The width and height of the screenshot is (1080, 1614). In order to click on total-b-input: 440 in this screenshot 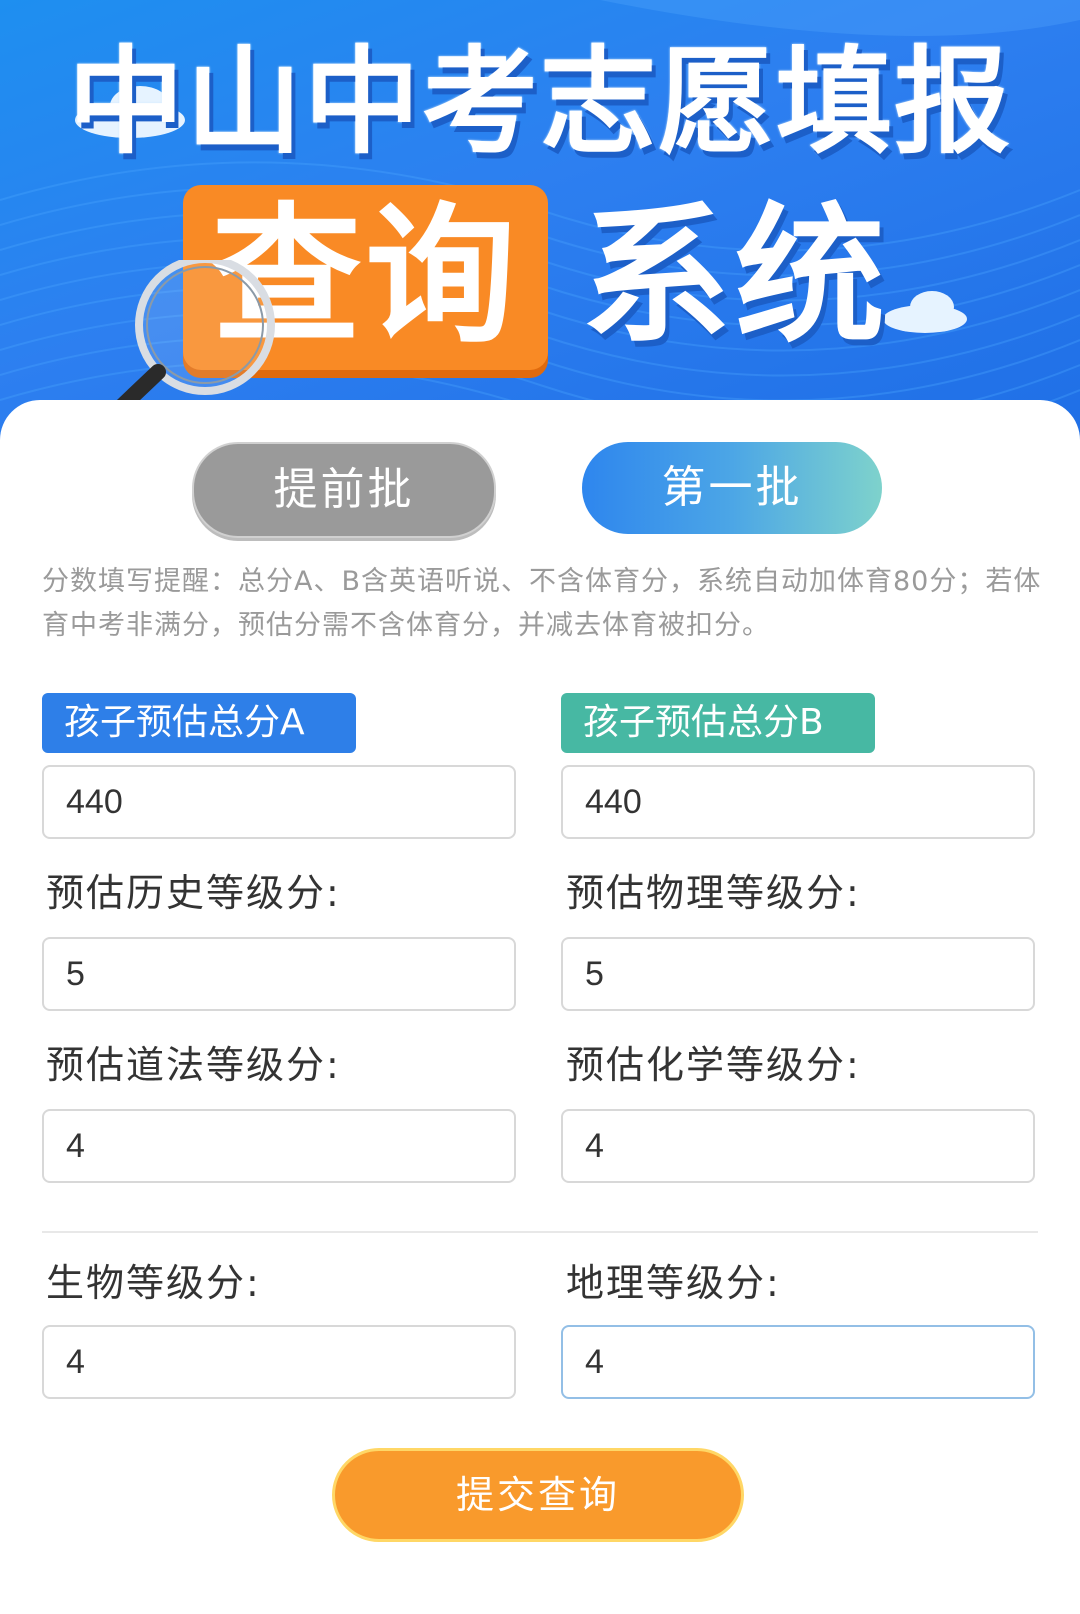, I will do `click(798, 802)`.